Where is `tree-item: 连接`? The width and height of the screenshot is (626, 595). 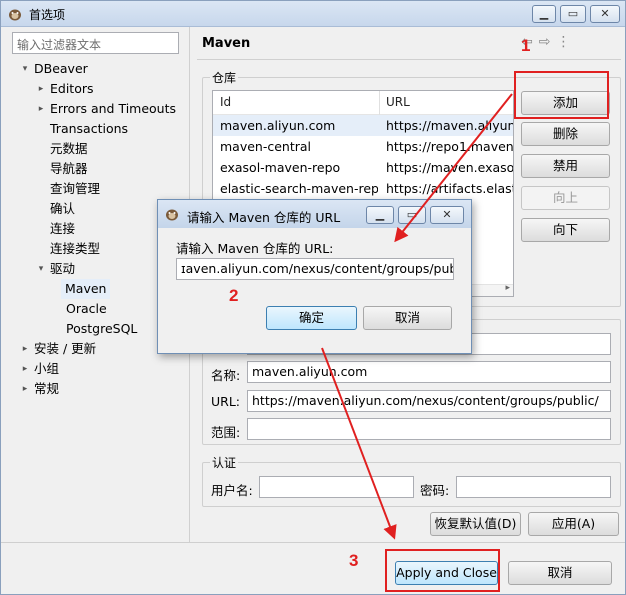
tree-item: 连接 is located at coordinates (62, 229).